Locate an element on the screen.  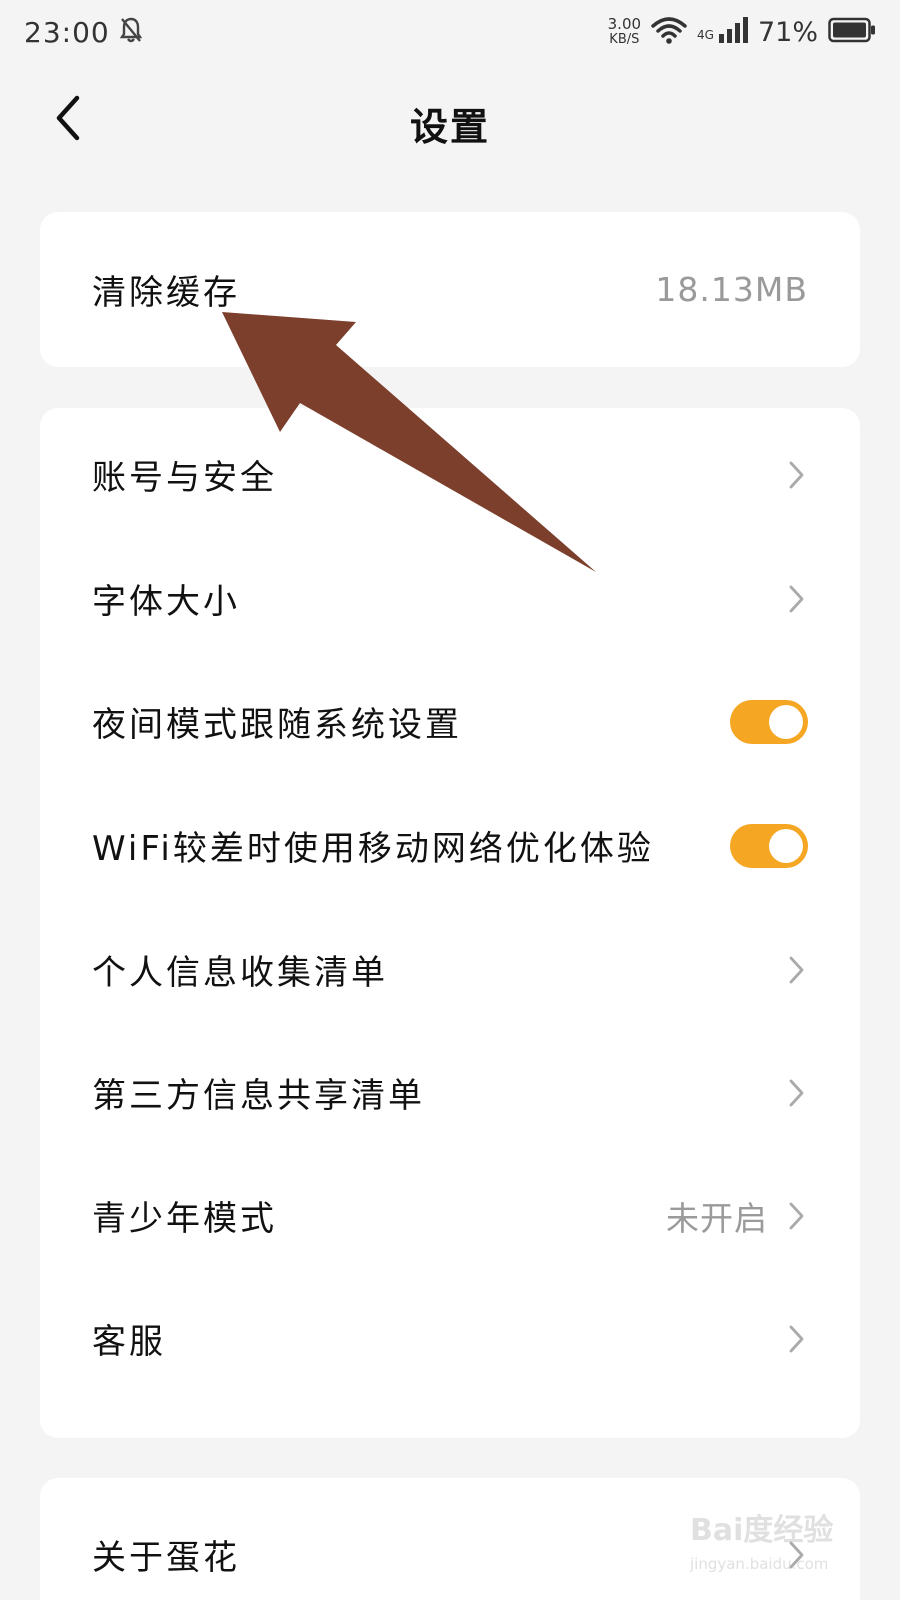
network-speed: 3.00 KB/S is located at coordinates (624, 32).